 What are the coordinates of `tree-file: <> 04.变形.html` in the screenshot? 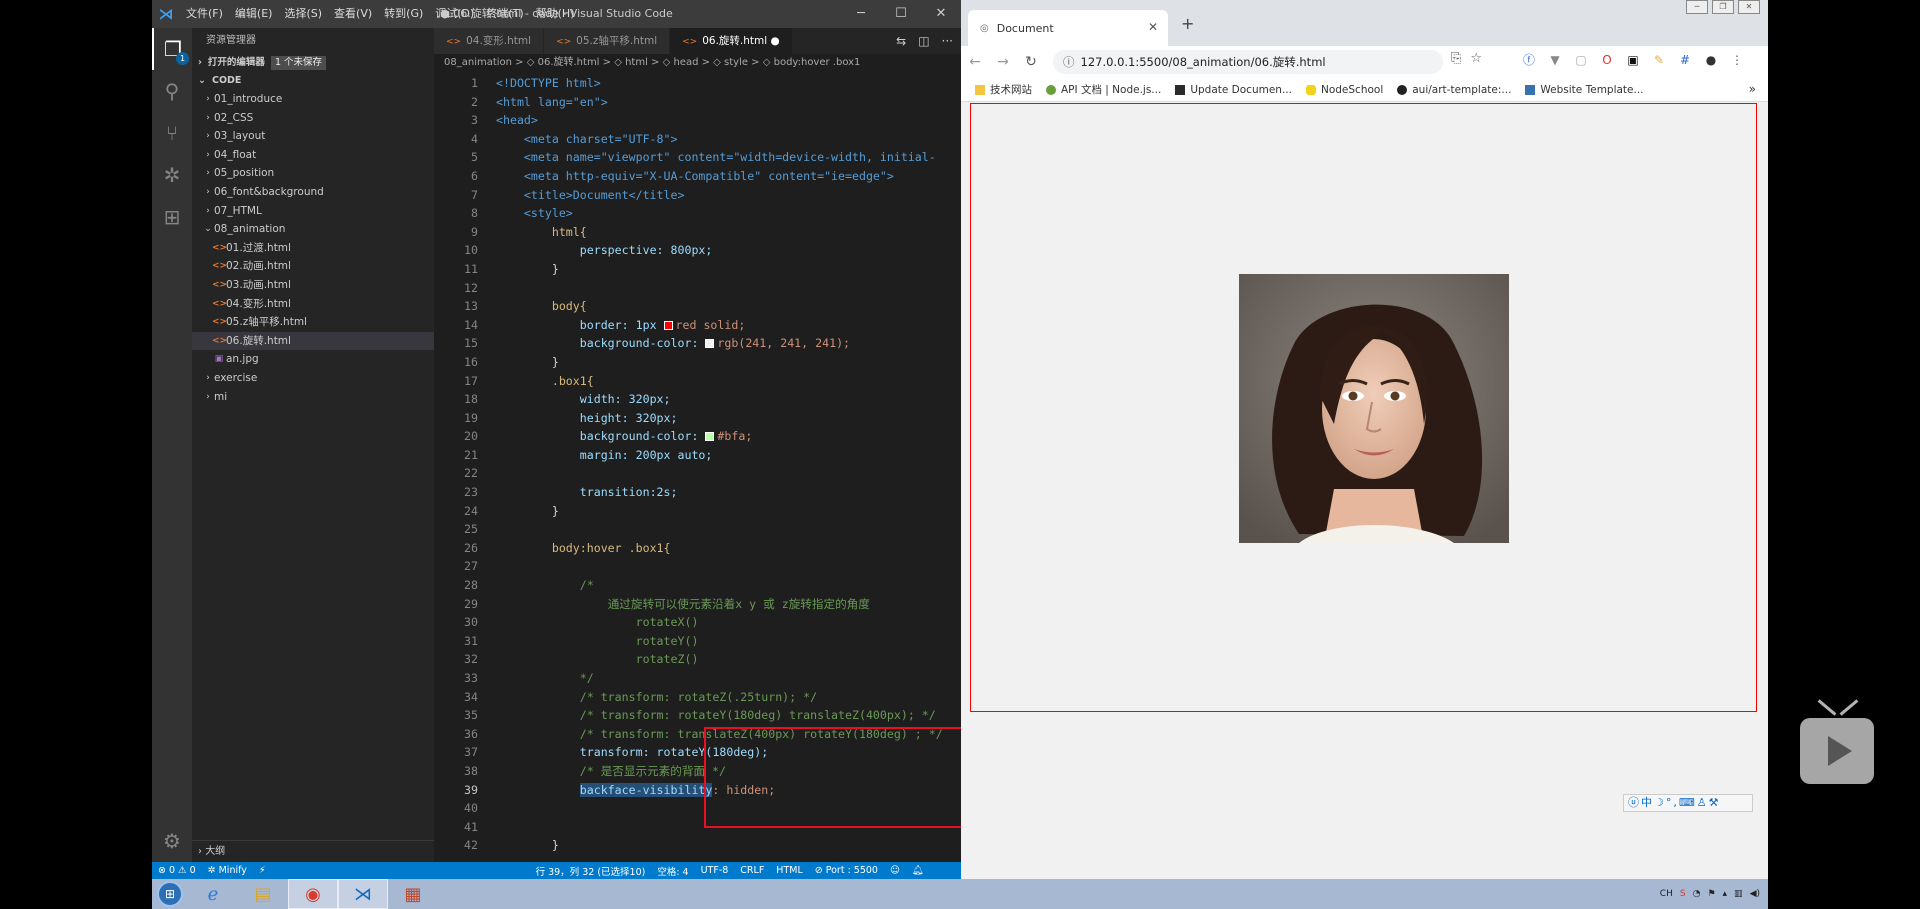 It's located at (313, 304).